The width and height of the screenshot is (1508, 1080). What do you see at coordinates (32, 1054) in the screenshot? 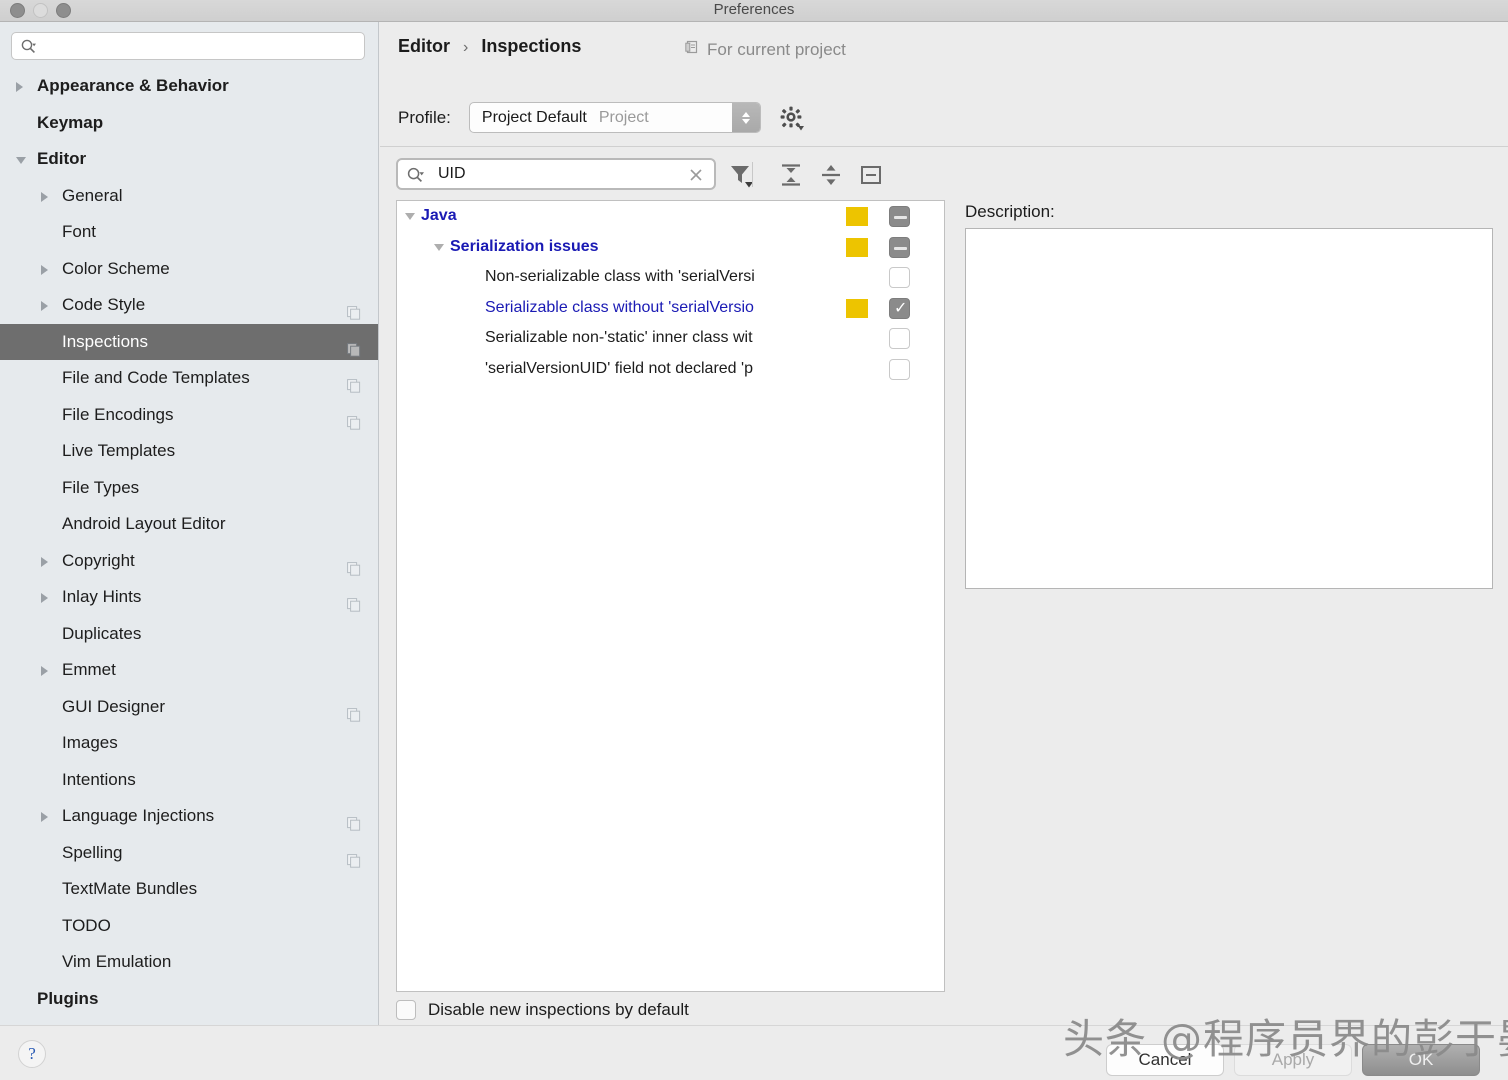
I see `help-button: ?` at bounding box center [32, 1054].